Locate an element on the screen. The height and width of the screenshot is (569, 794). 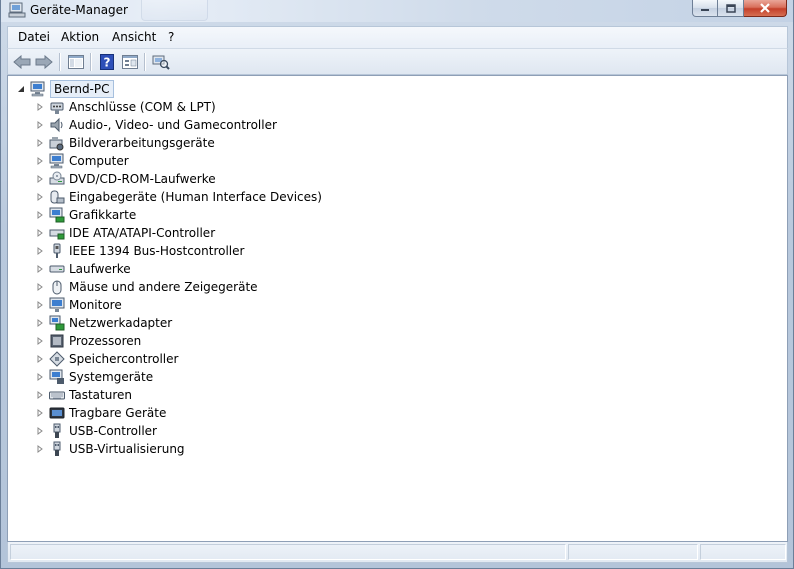
tree-item-ide-ata-atapi-controller: IDE ATA/ATAPI-Controller is located at coordinates (125, 233).